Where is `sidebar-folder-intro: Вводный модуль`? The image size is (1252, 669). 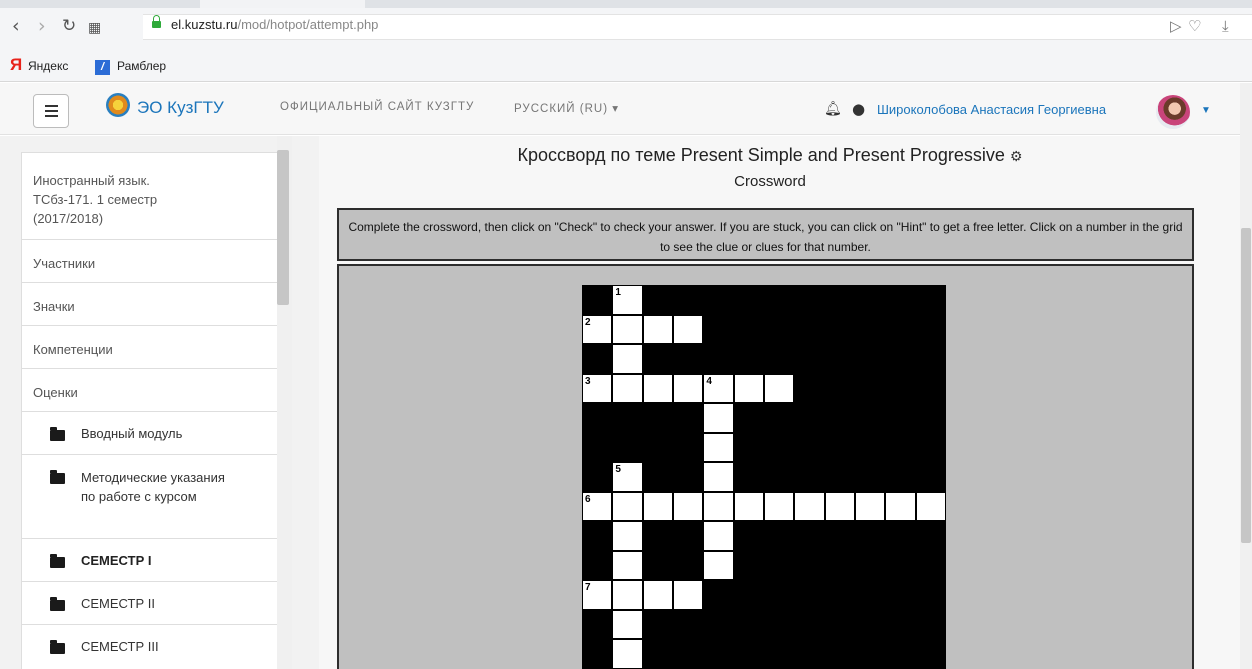 sidebar-folder-intro: Вводный модуль is located at coordinates (150, 433).